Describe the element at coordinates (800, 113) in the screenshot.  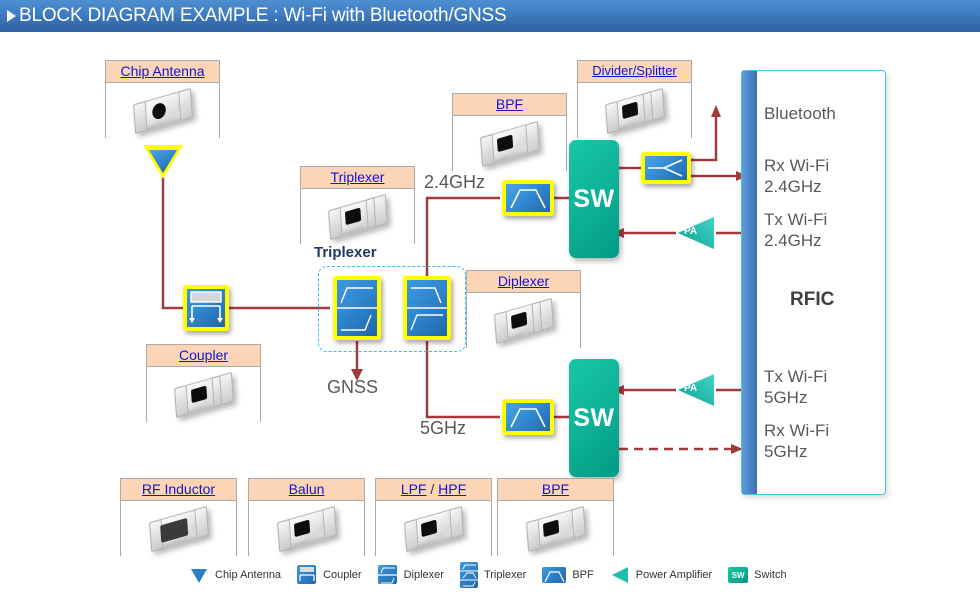
I see `rfic-port-bluetooth: Bluetooth` at that location.